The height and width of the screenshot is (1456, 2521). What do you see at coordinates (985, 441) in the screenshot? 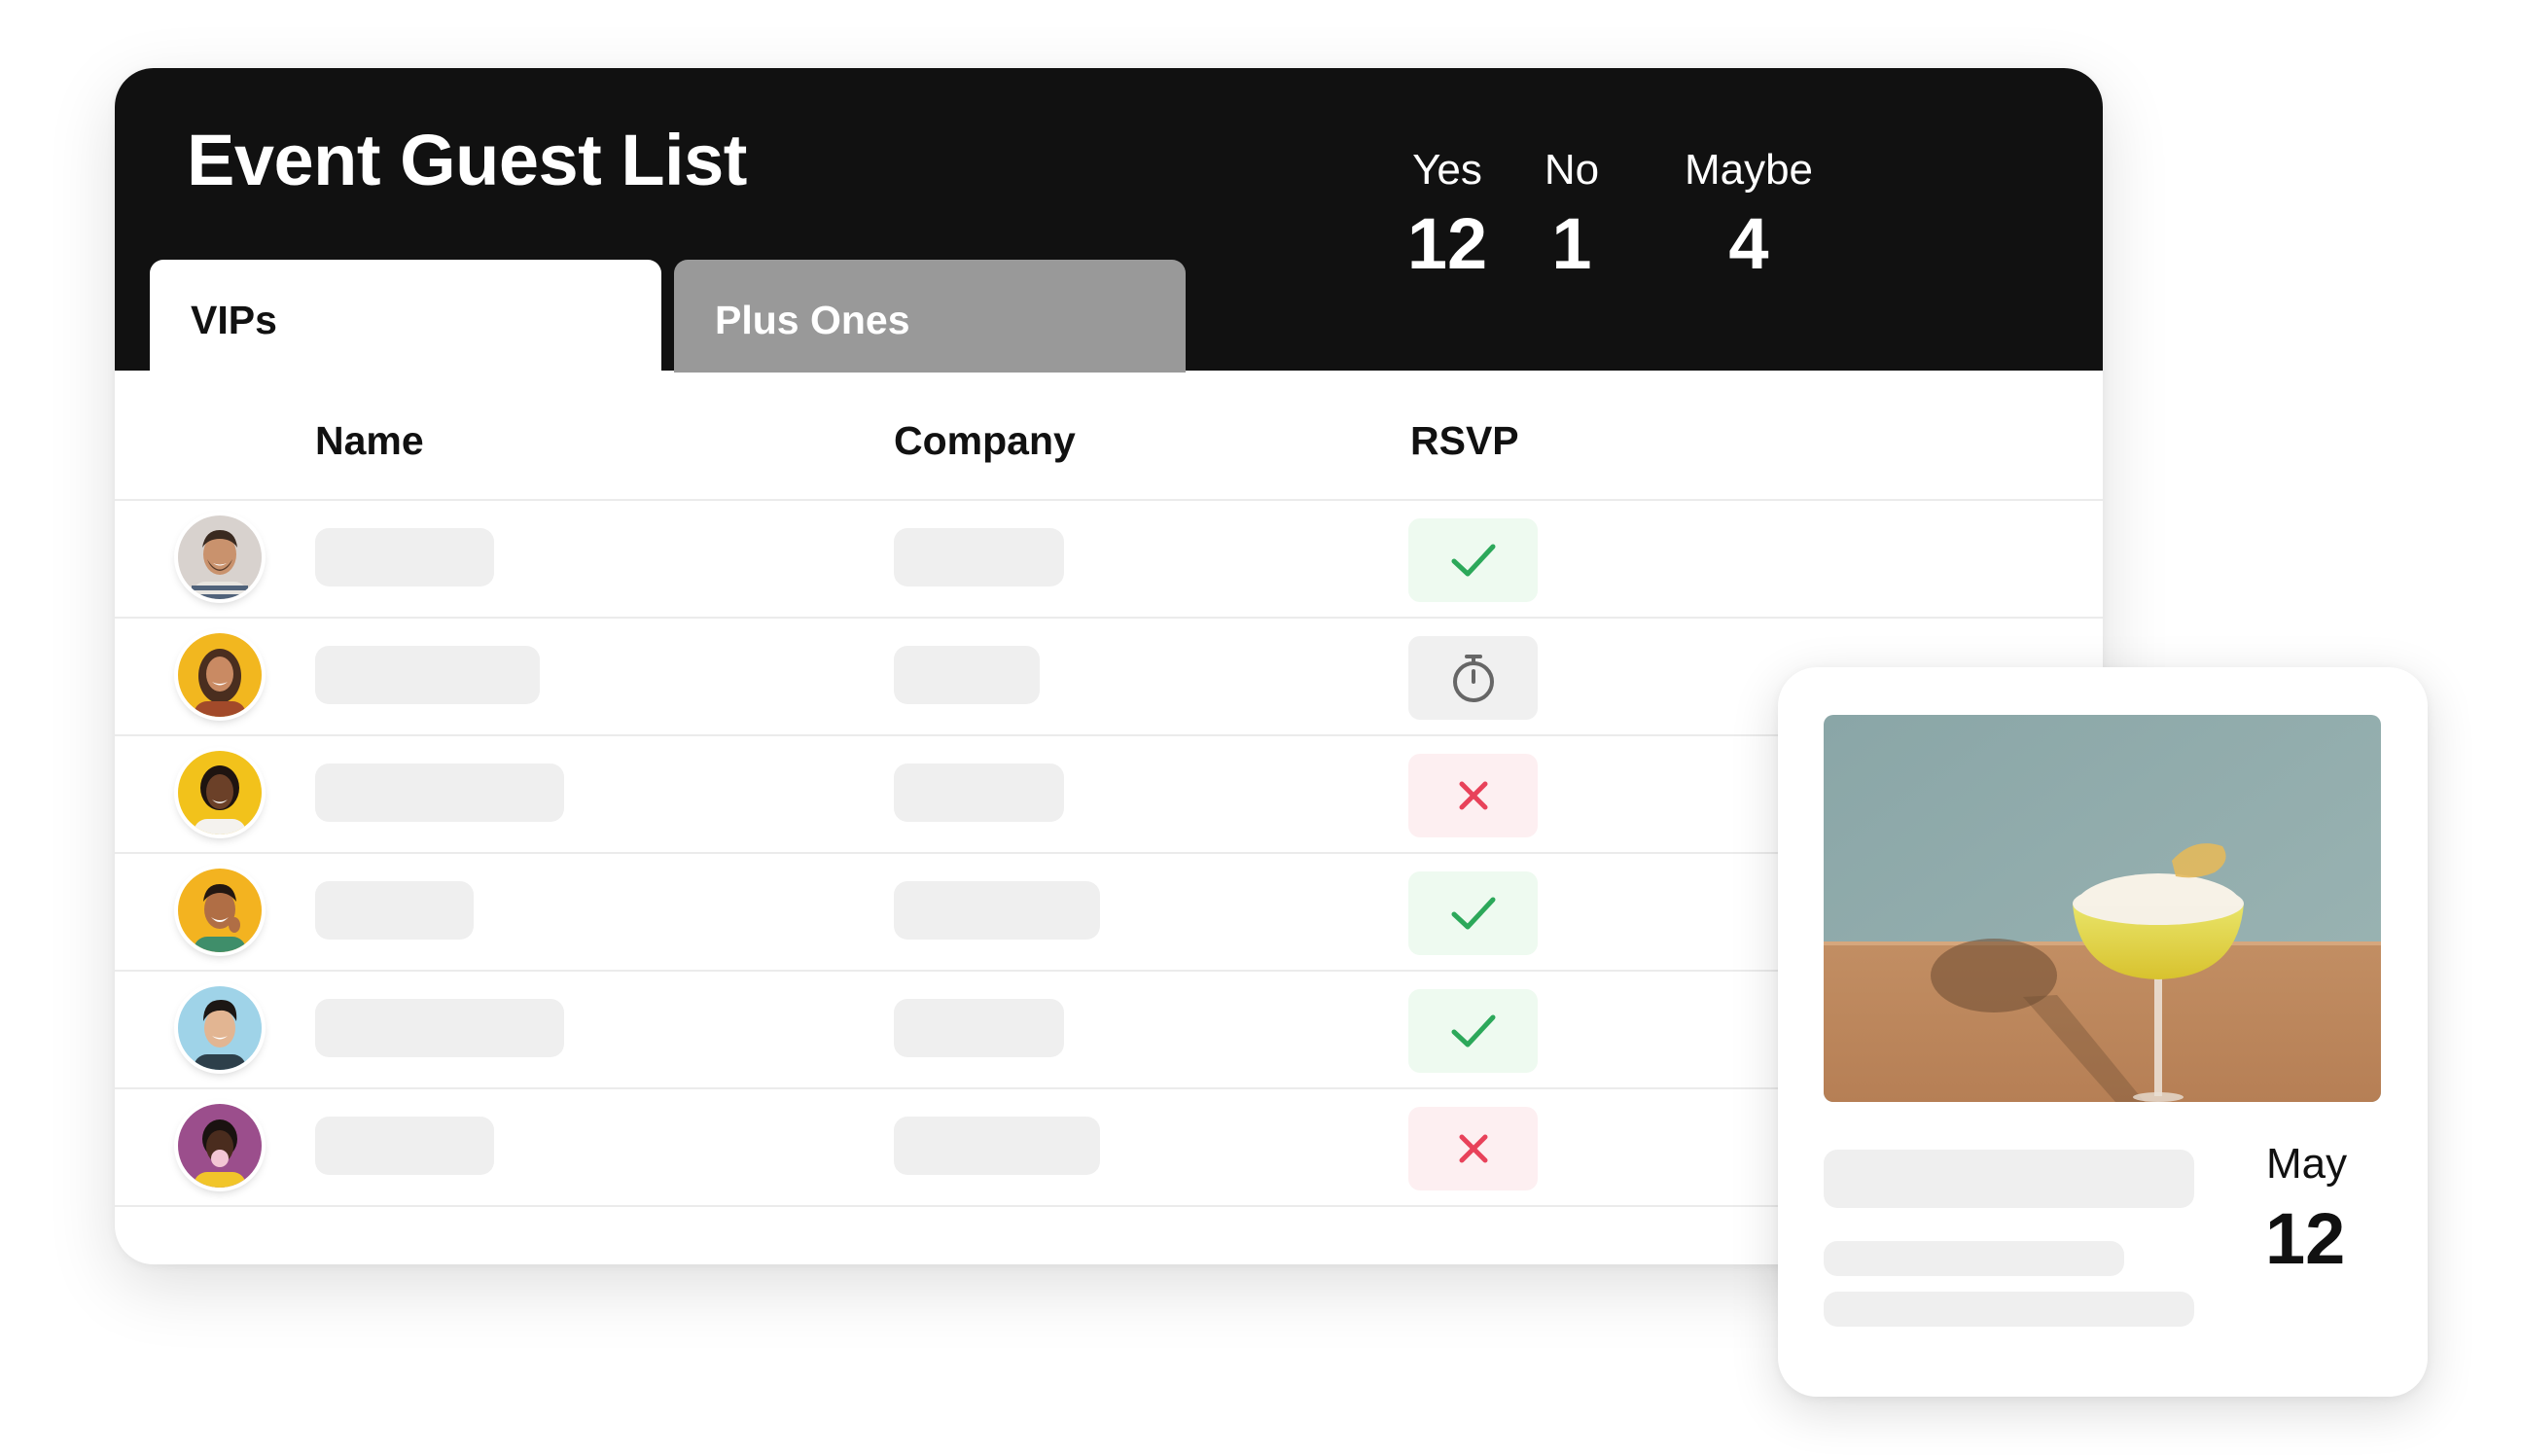
I see `column-header-company: Company` at bounding box center [985, 441].